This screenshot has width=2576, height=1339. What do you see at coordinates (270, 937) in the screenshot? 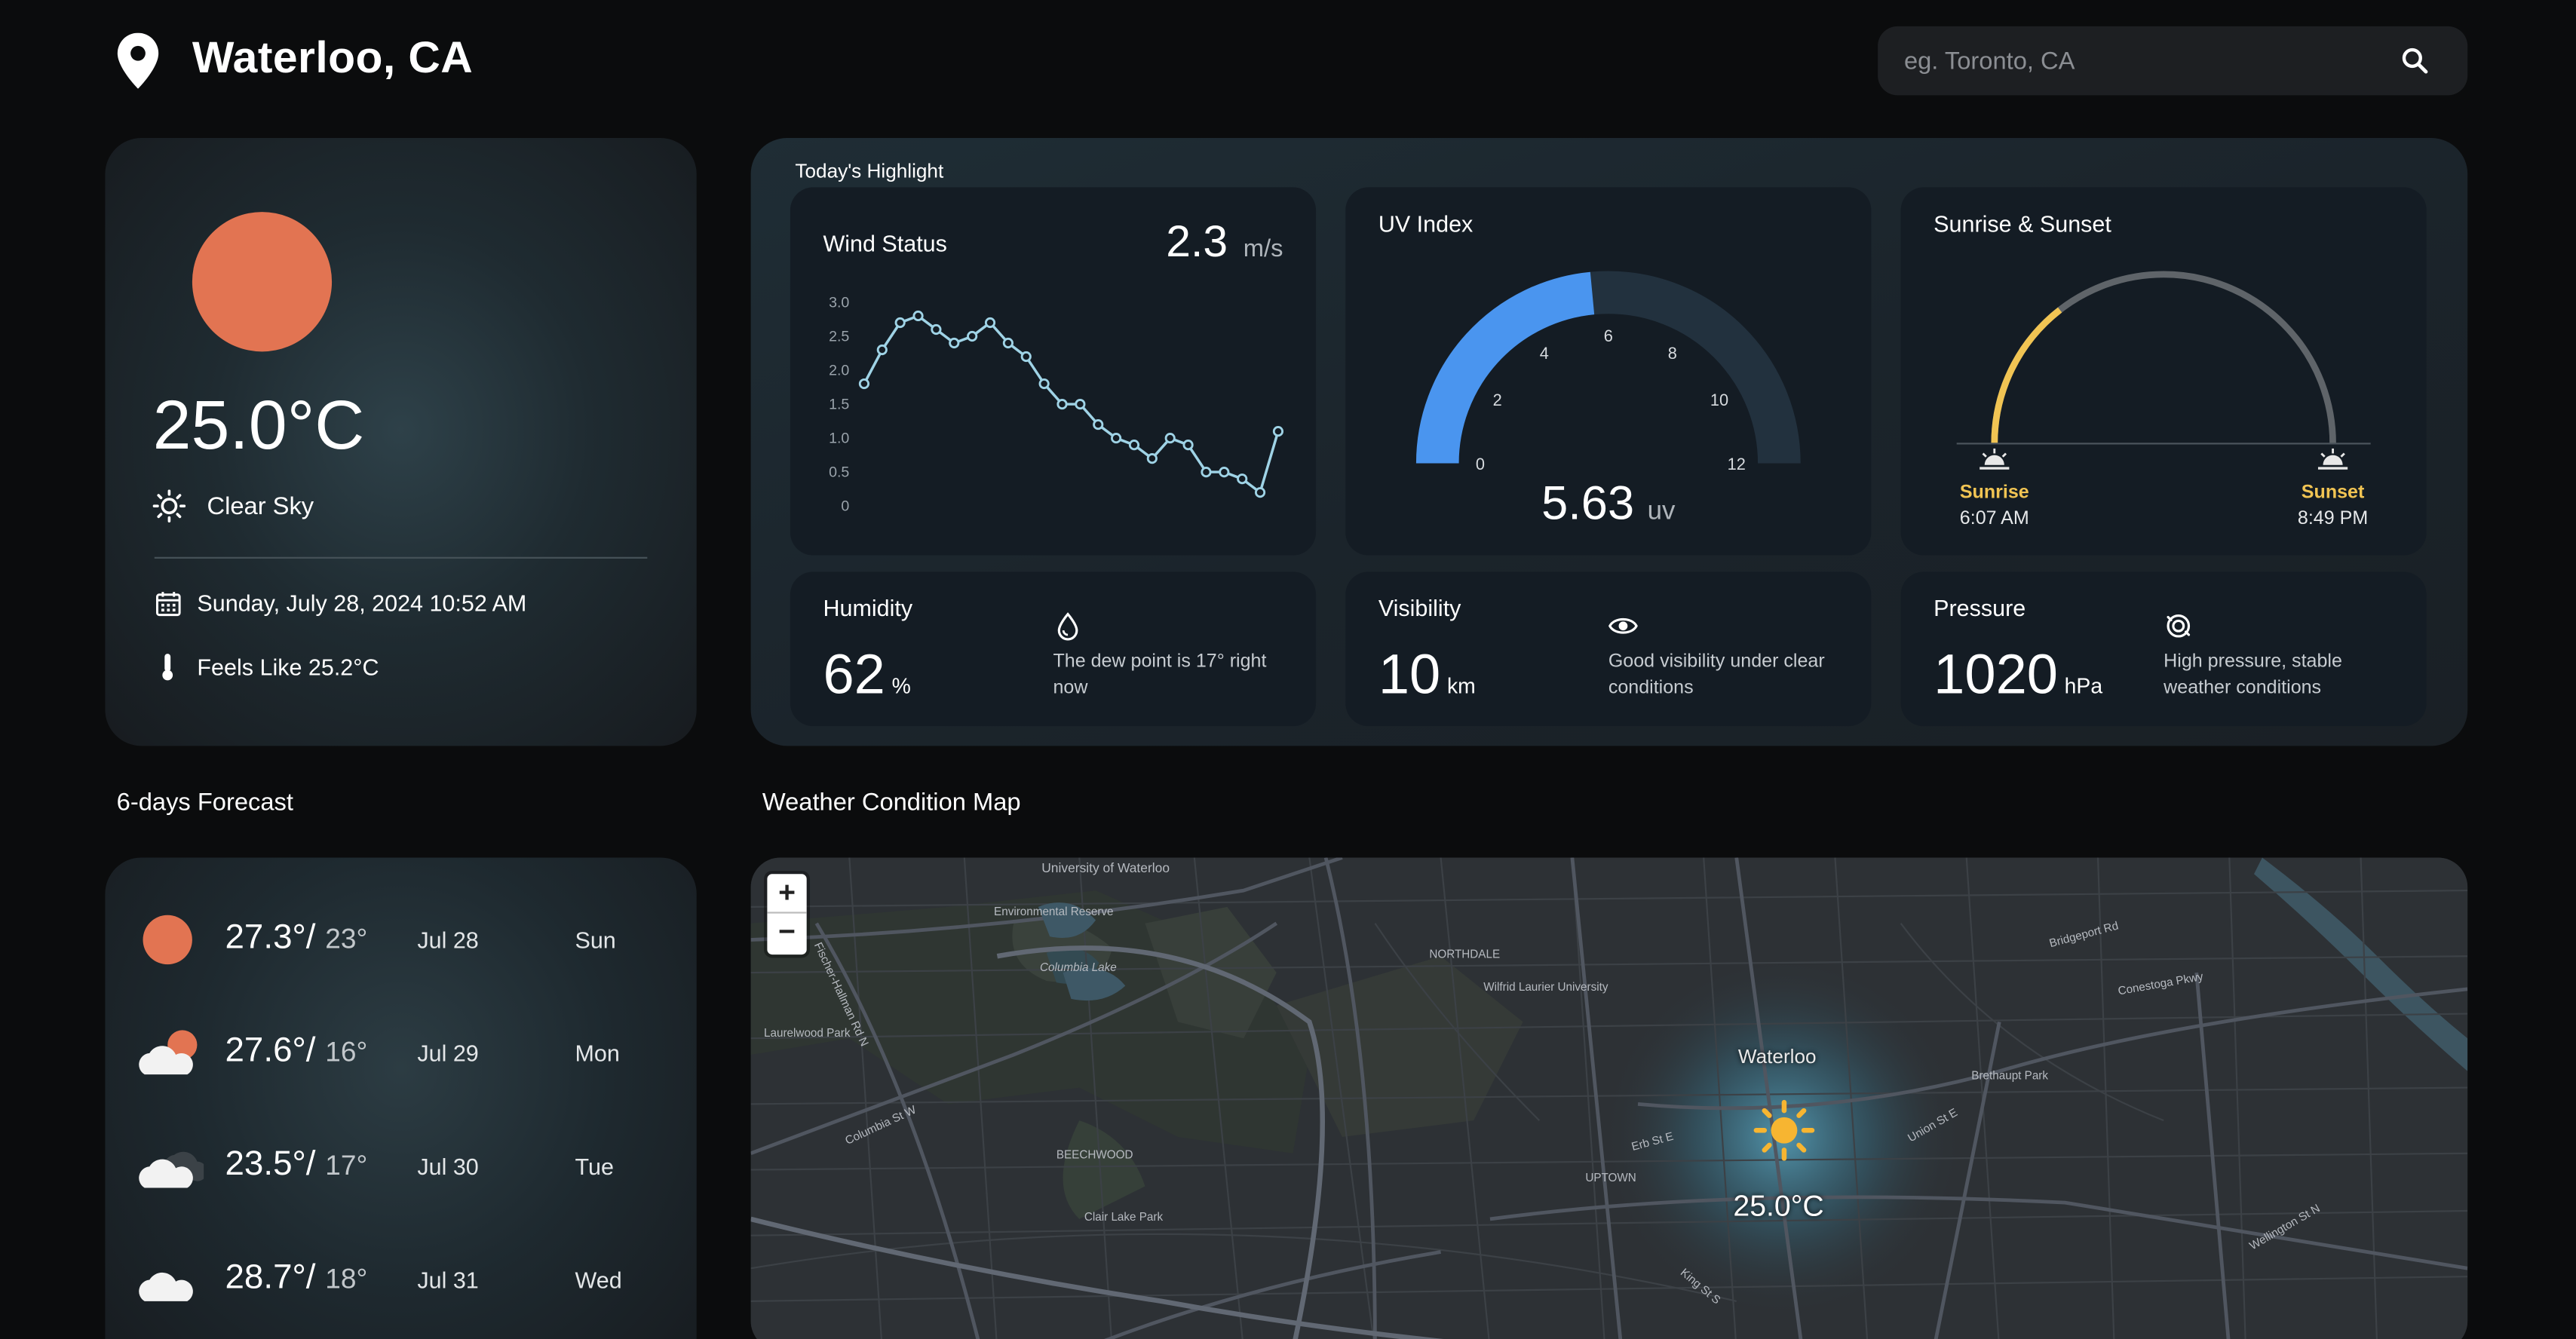
I see `forecast-high: 27.3°/` at bounding box center [270, 937].